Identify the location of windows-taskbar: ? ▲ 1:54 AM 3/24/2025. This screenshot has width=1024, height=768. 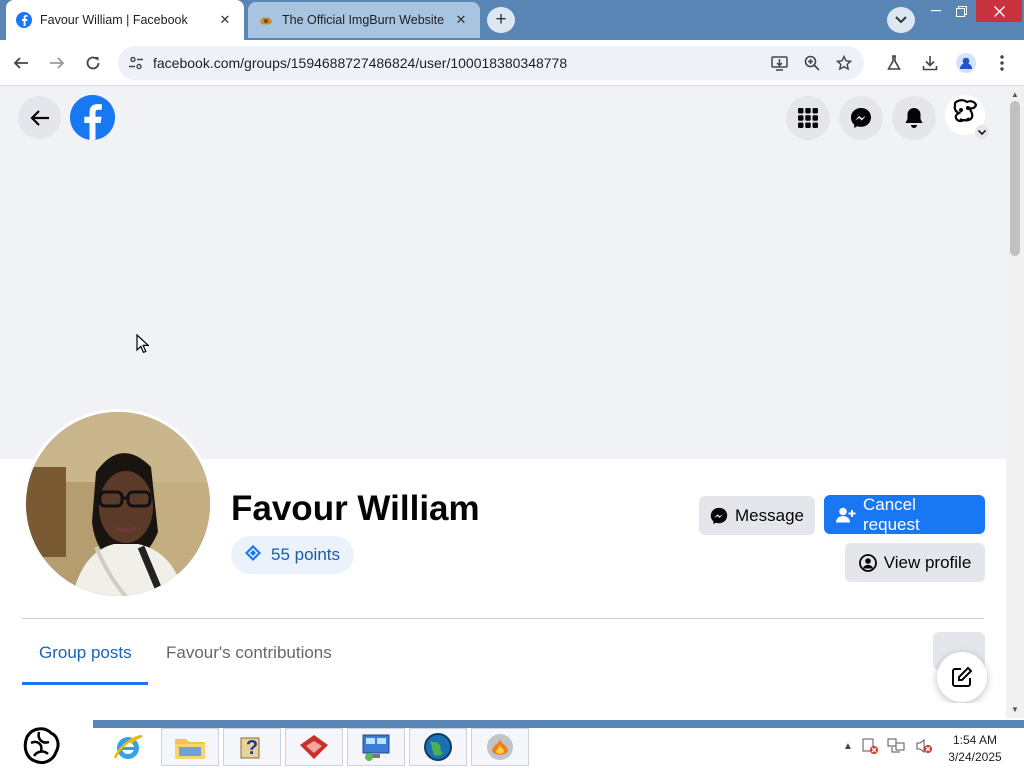
(512, 743).